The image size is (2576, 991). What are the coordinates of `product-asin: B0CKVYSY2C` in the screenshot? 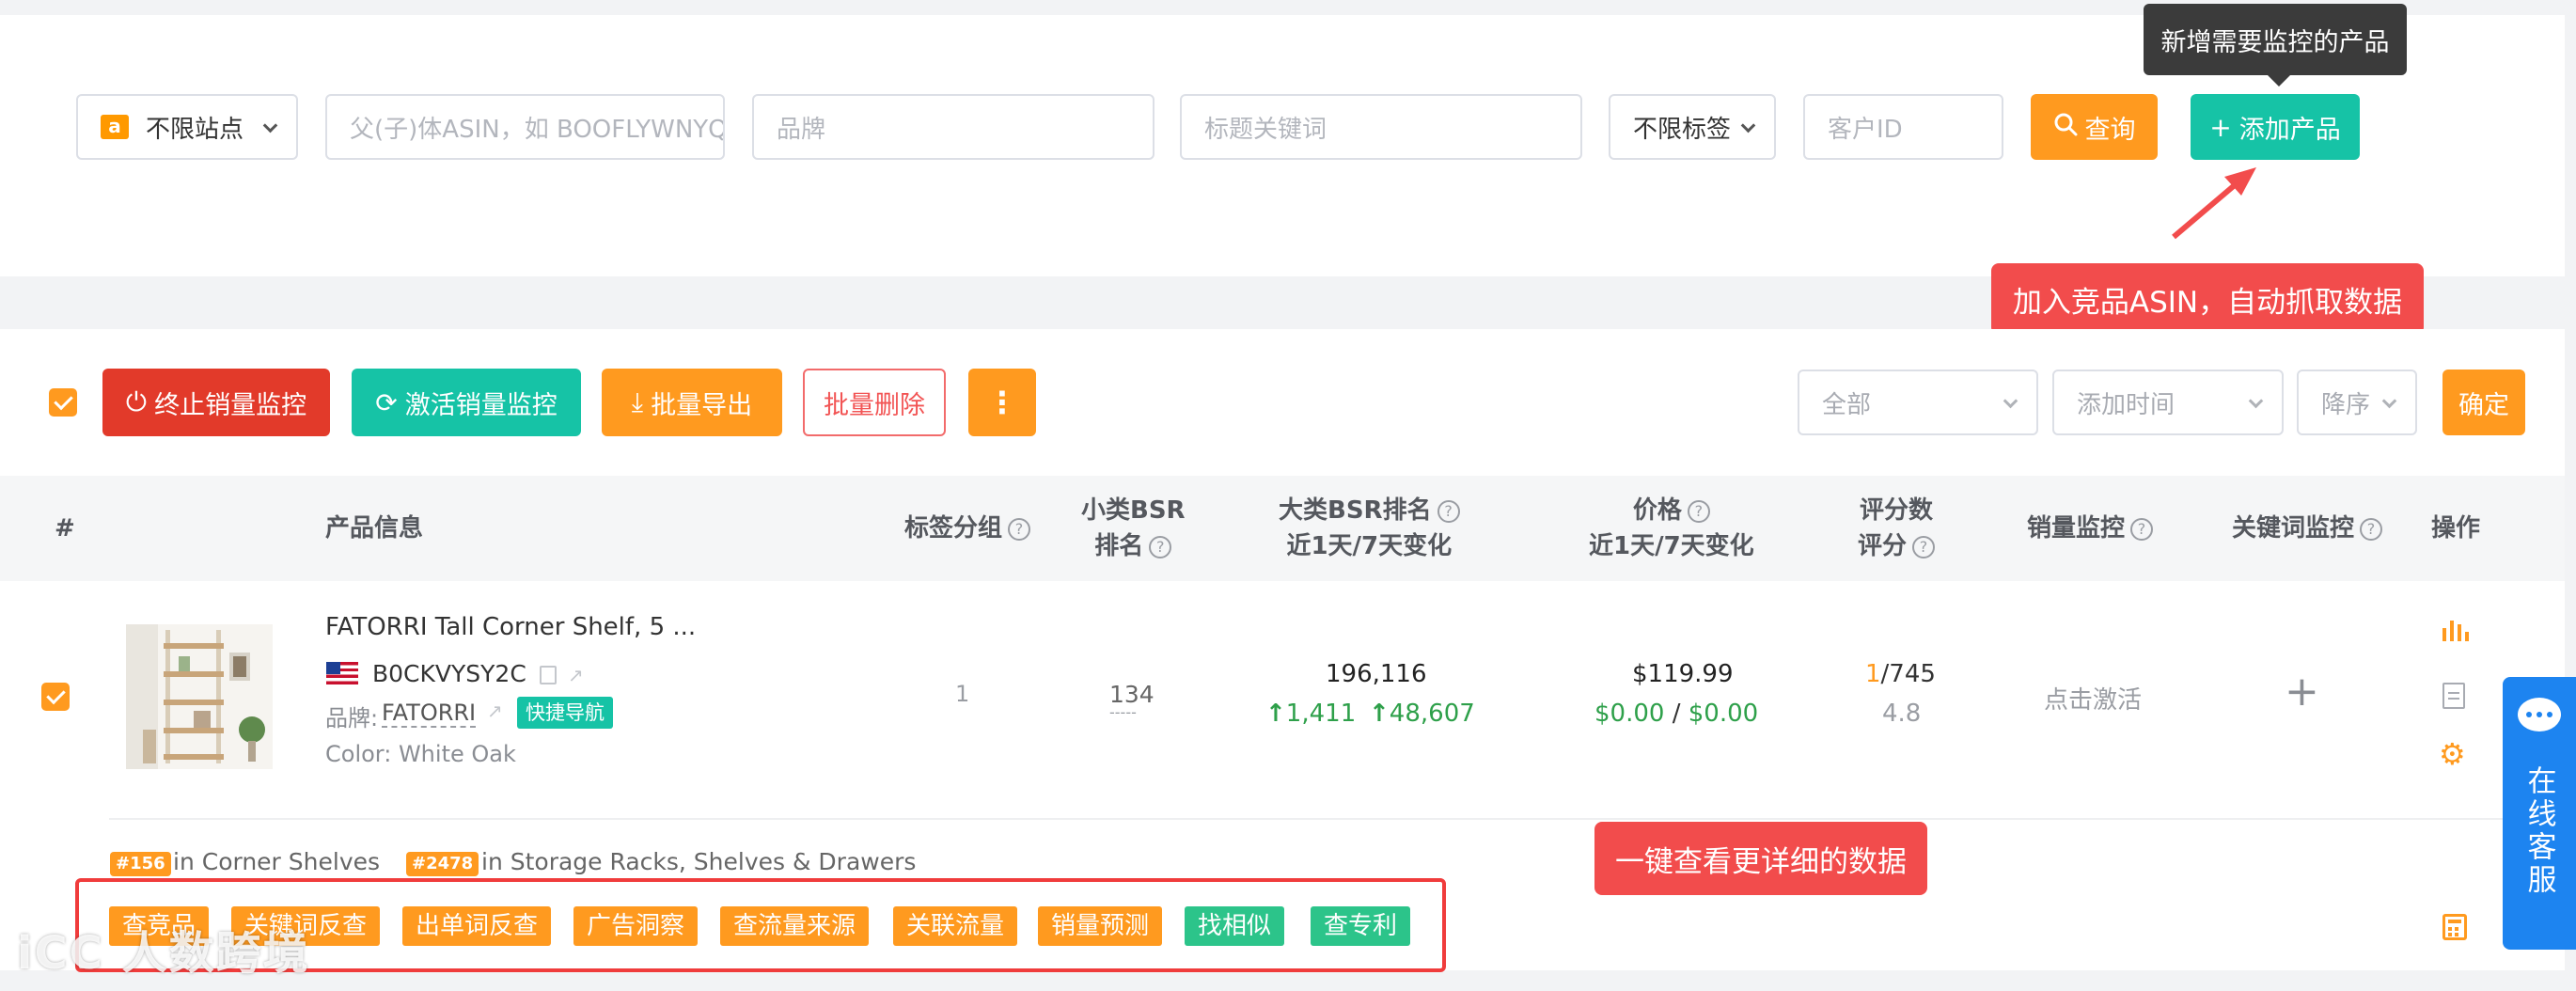 It's located at (449, 673).